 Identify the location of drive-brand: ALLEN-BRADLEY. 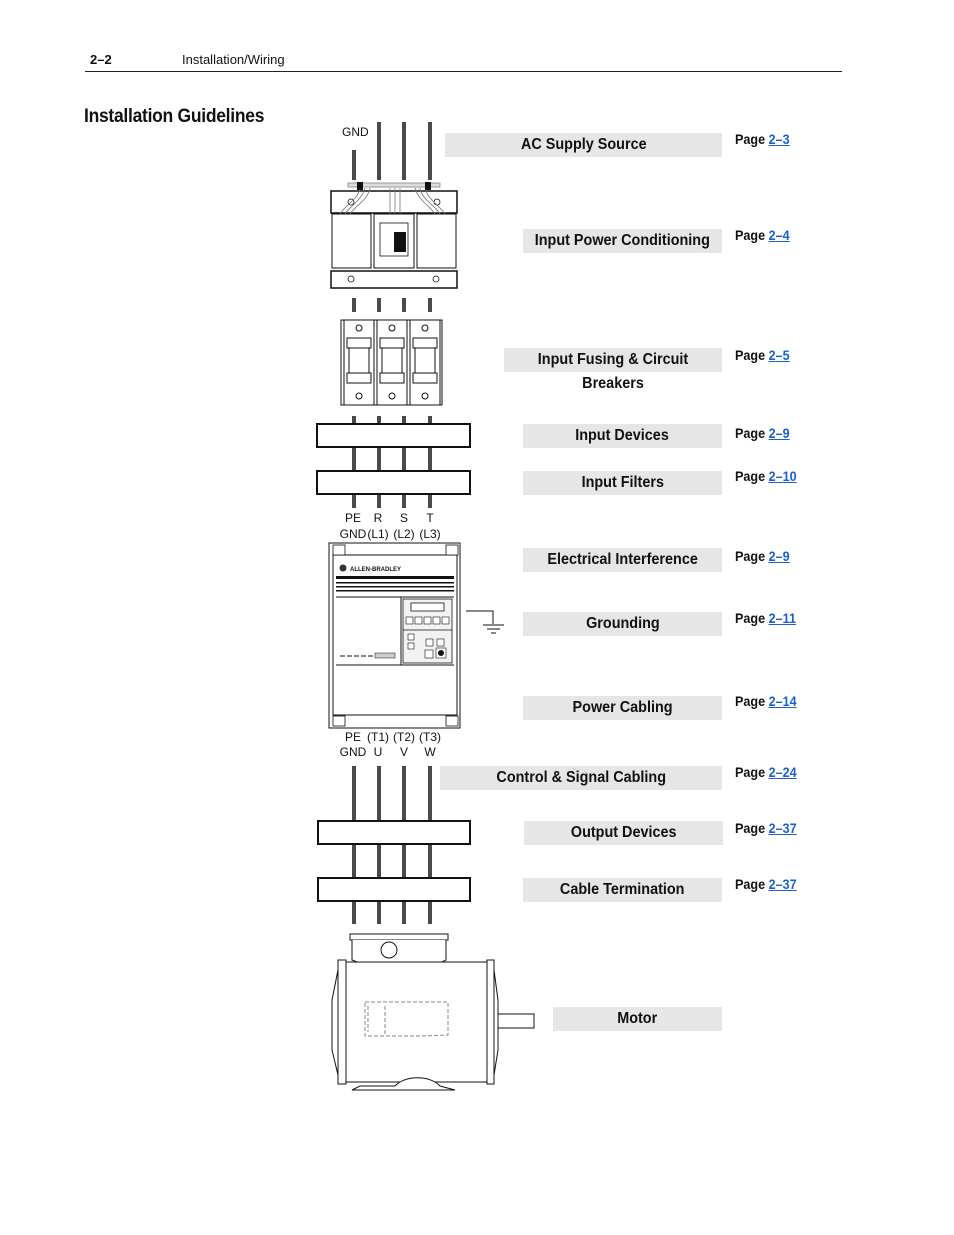
(375, 570).